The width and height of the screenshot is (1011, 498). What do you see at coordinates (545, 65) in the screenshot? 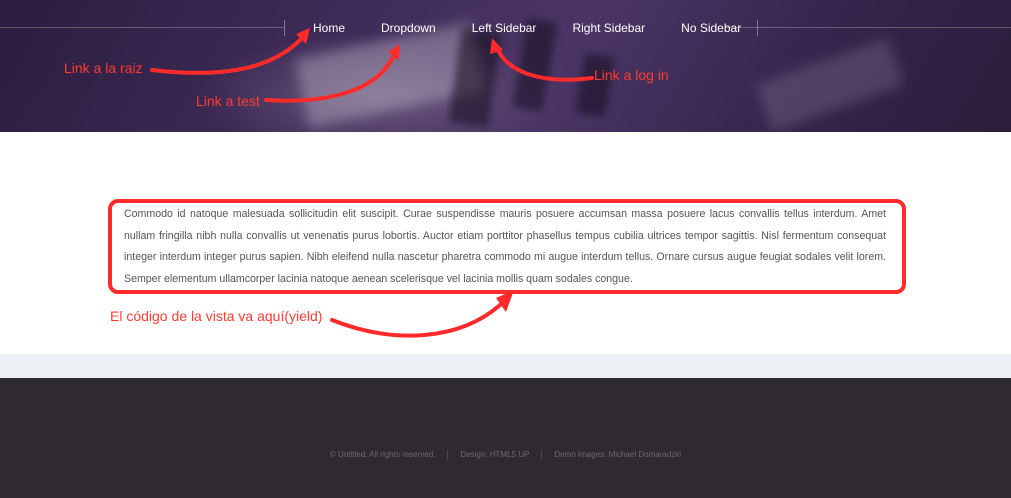
I see `arrow-to-left-sidebar` at bounding box center [545, 65].